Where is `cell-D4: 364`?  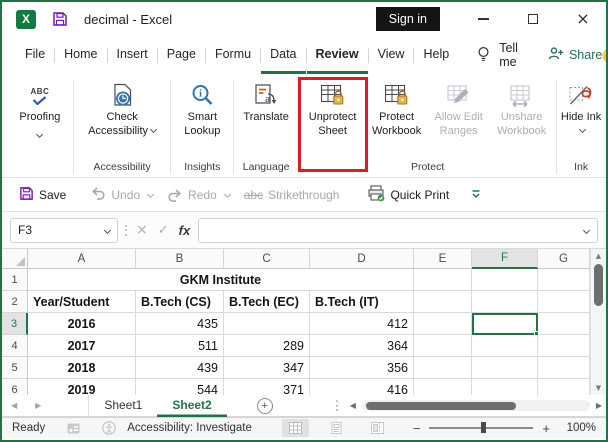
cell-D4: 364 is located at coordinates (362, 346).